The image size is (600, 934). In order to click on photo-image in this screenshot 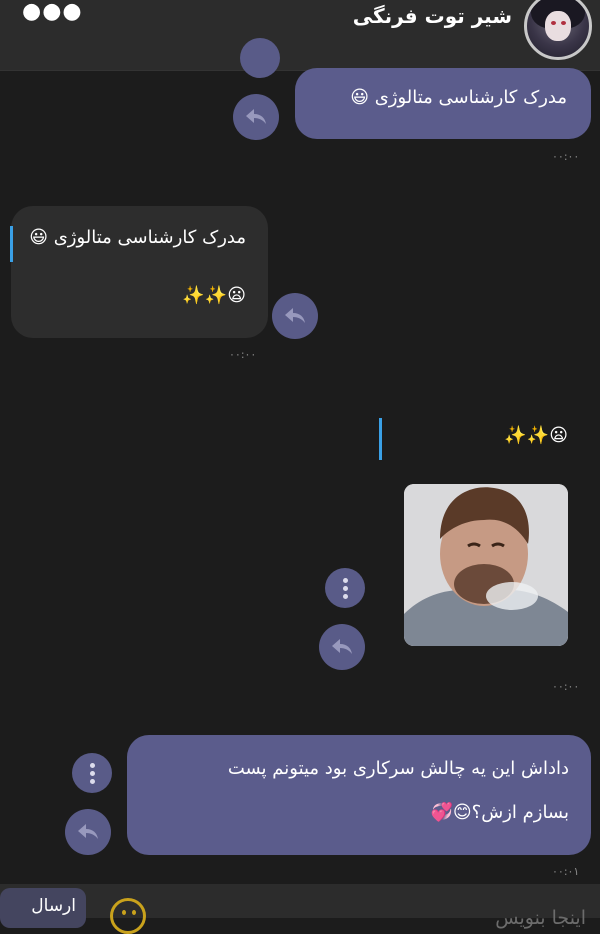, I will do `click(486, 565)`.